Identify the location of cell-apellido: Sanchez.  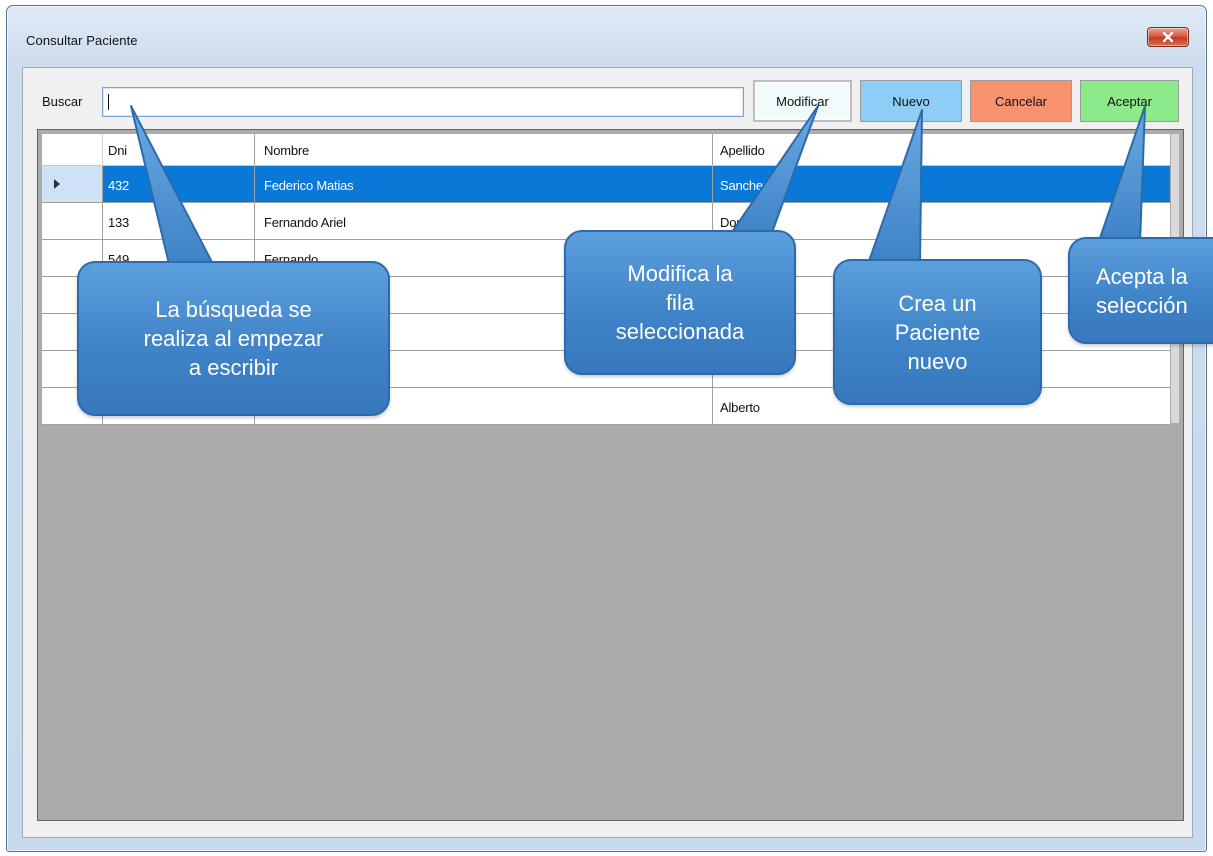
(744, 185).